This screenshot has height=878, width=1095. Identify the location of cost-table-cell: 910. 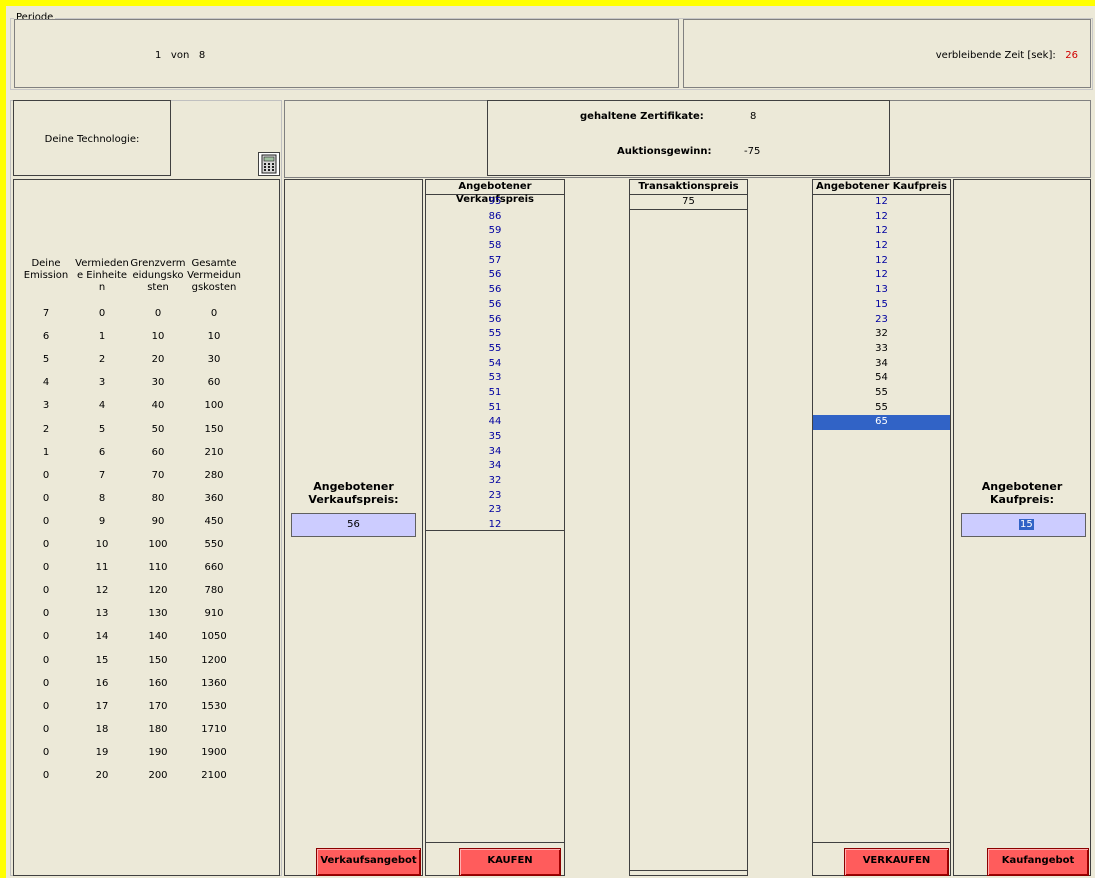
(214, 614).